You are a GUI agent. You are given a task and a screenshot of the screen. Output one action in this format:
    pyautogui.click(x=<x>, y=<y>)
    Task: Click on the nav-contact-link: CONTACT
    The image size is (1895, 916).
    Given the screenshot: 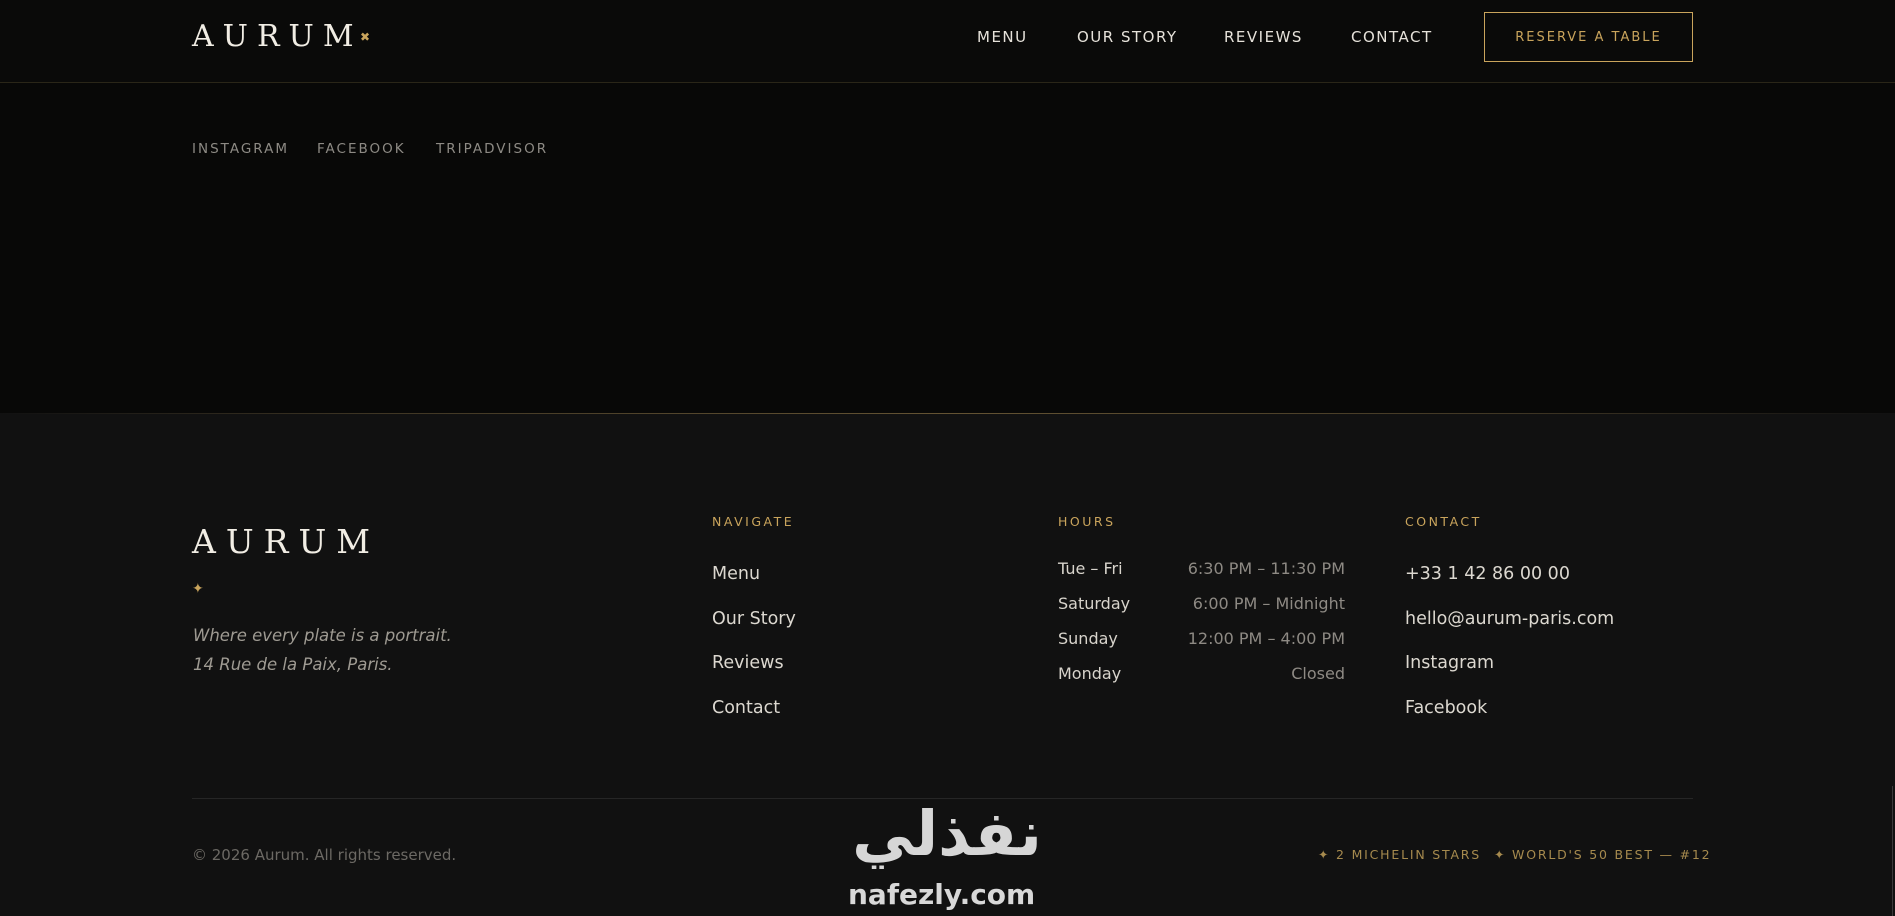 What is the action you would take?
    pyautogui.click(x=1392, y=37)
    